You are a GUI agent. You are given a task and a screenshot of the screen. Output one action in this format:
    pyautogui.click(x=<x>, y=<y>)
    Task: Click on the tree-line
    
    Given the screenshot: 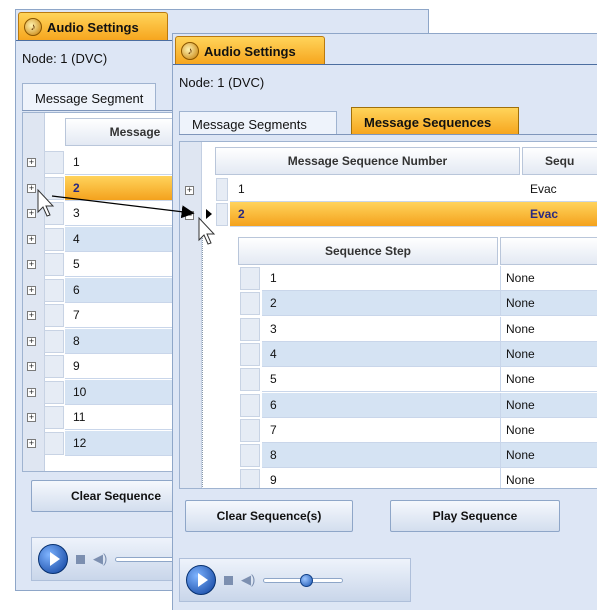 What is the action you would take?
    pyautogui.click(x=209, y=357)
    